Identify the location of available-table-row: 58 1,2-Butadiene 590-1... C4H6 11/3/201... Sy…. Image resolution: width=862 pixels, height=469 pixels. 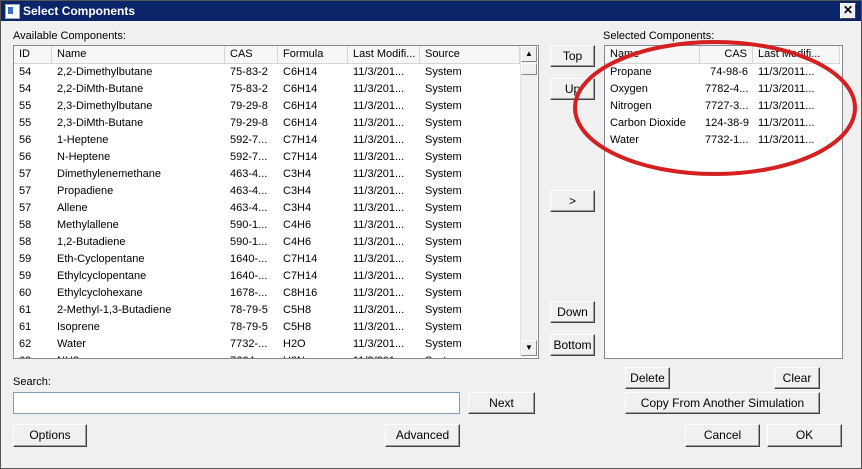
(267, 242).